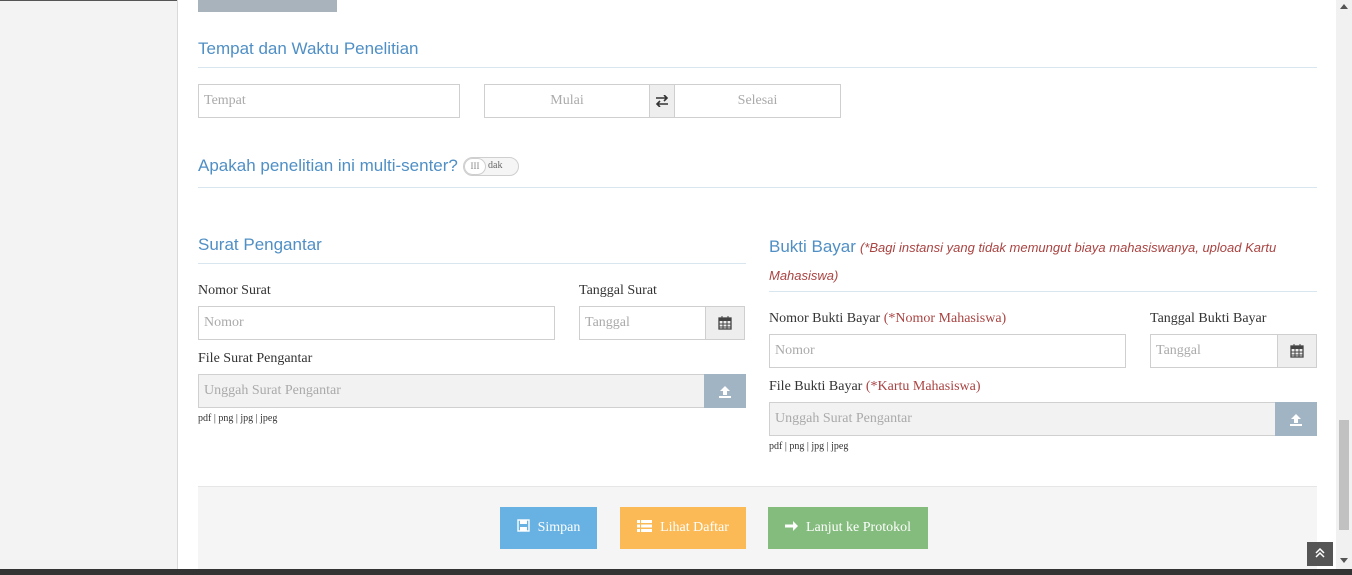  I want to click on save-button-label: Simpan, so click(559, 527).